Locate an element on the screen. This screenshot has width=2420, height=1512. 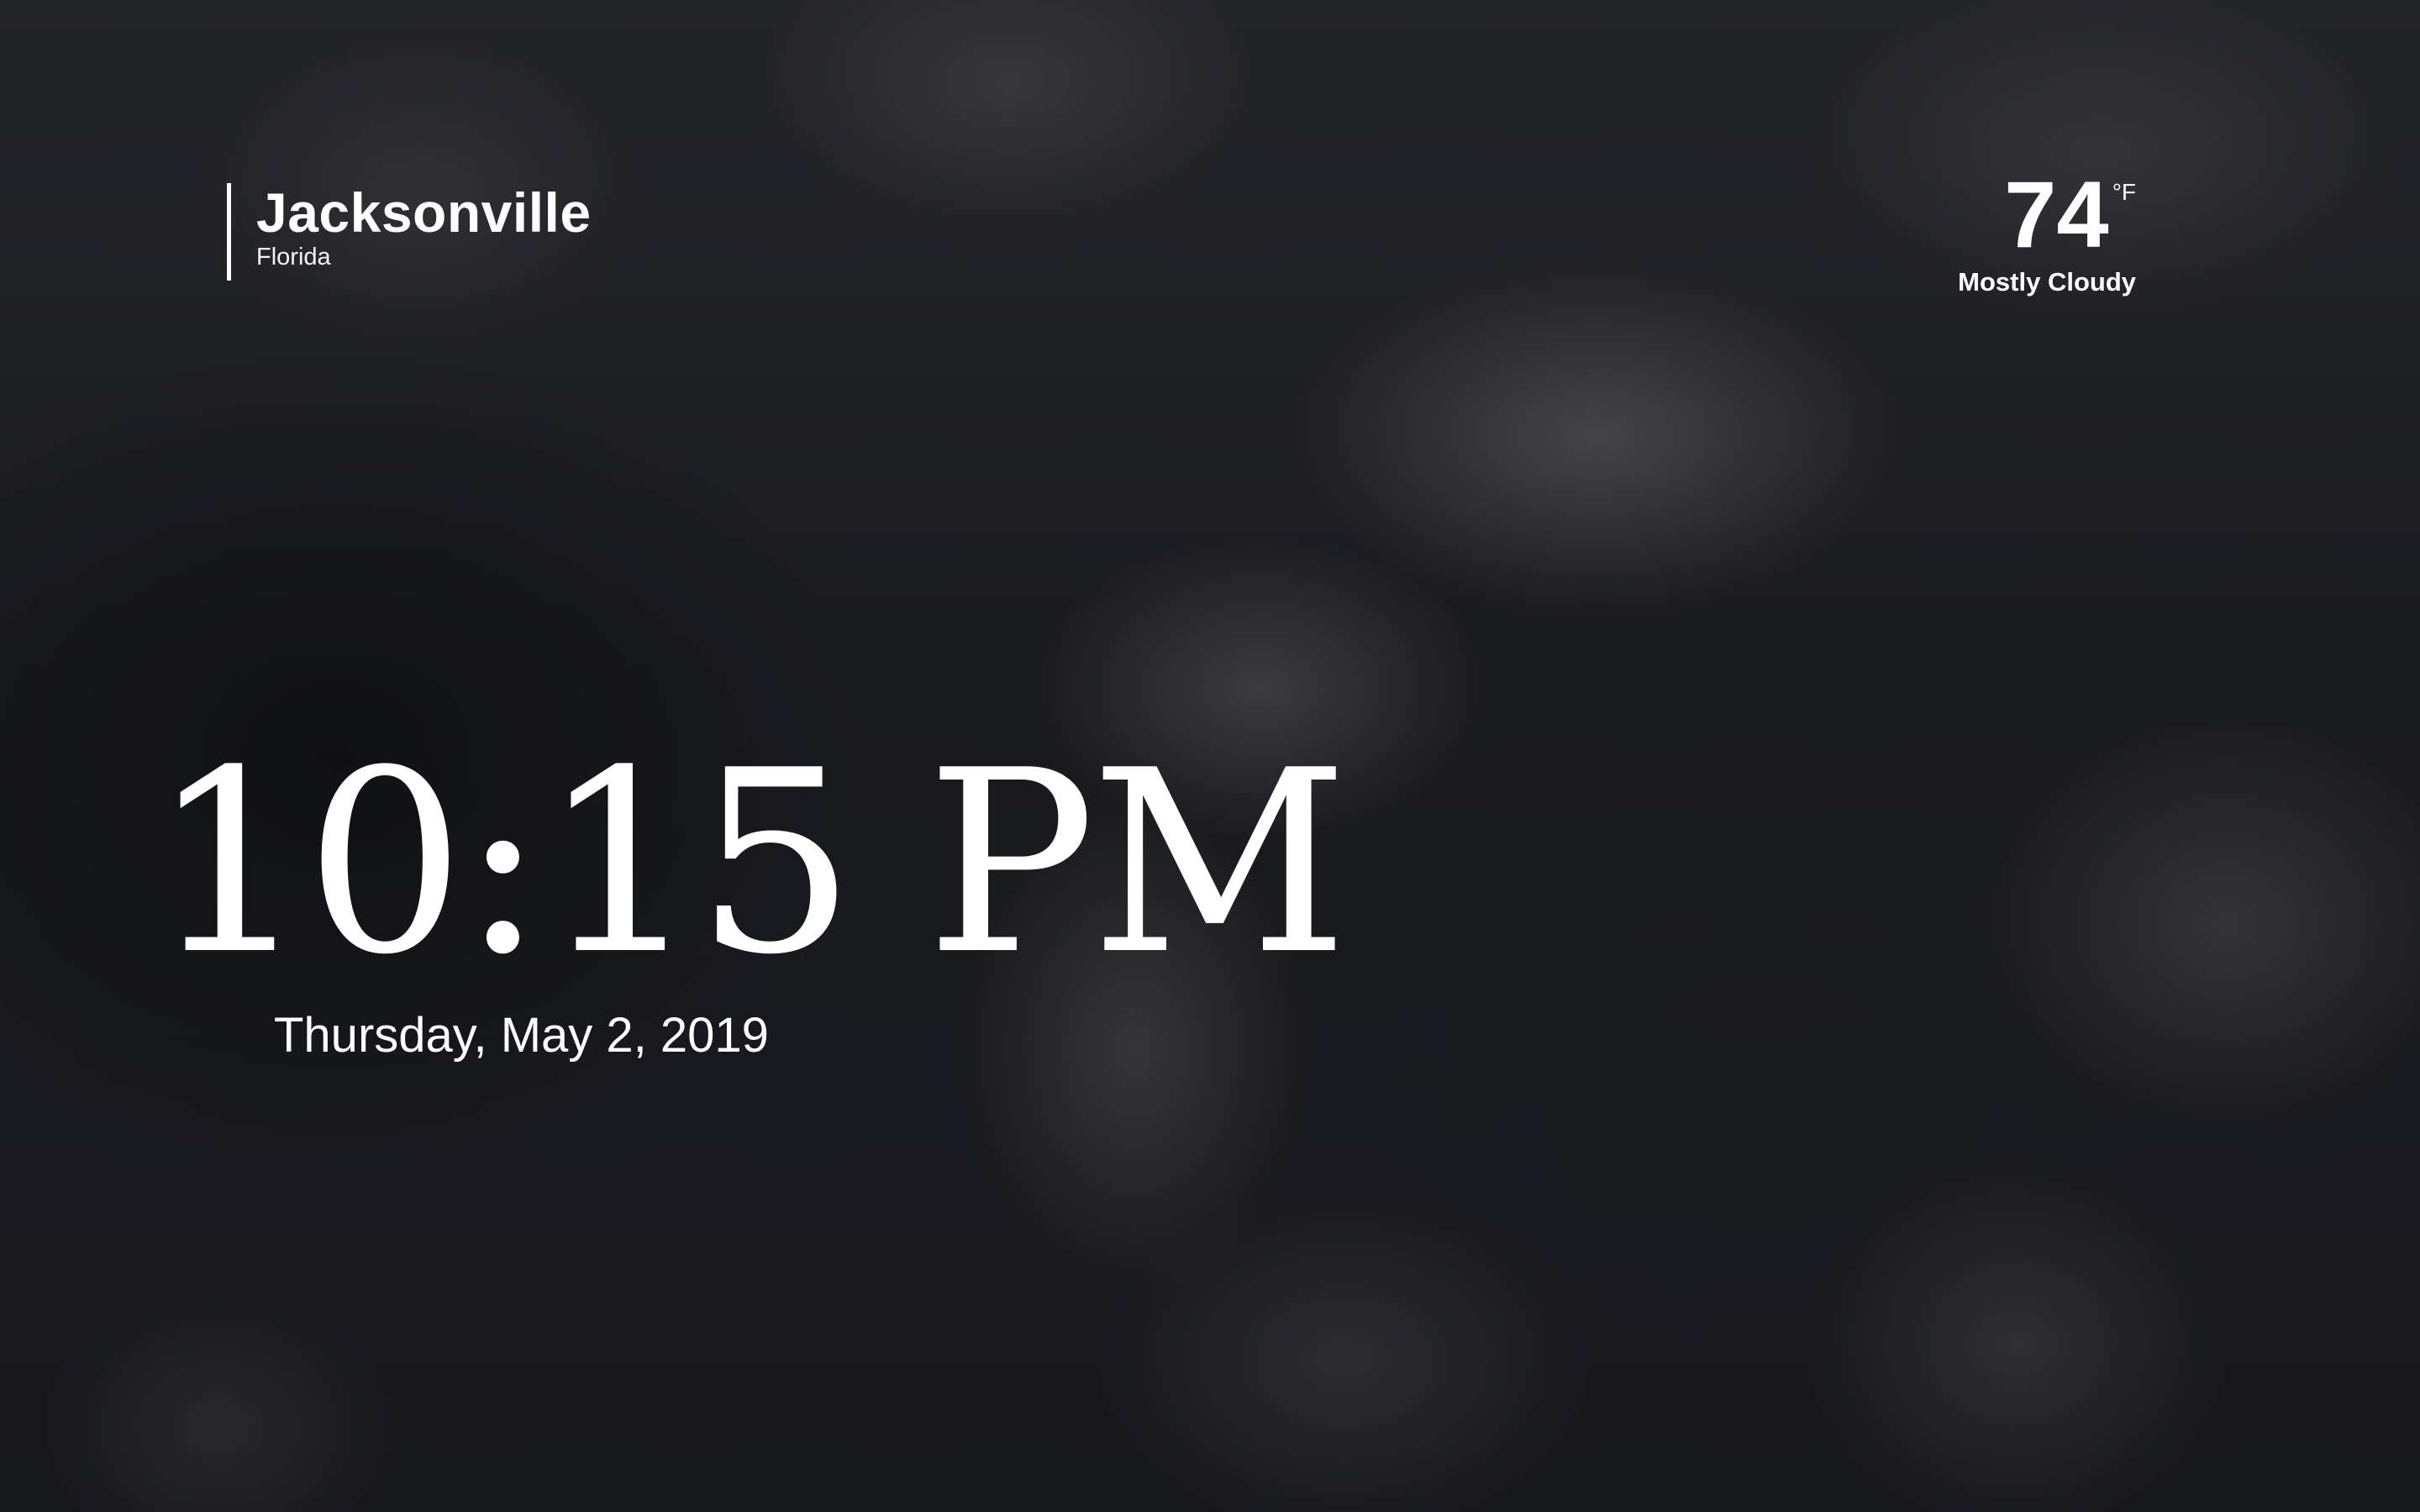
temperature-unit: °F is located at coordinates (2124, 192).